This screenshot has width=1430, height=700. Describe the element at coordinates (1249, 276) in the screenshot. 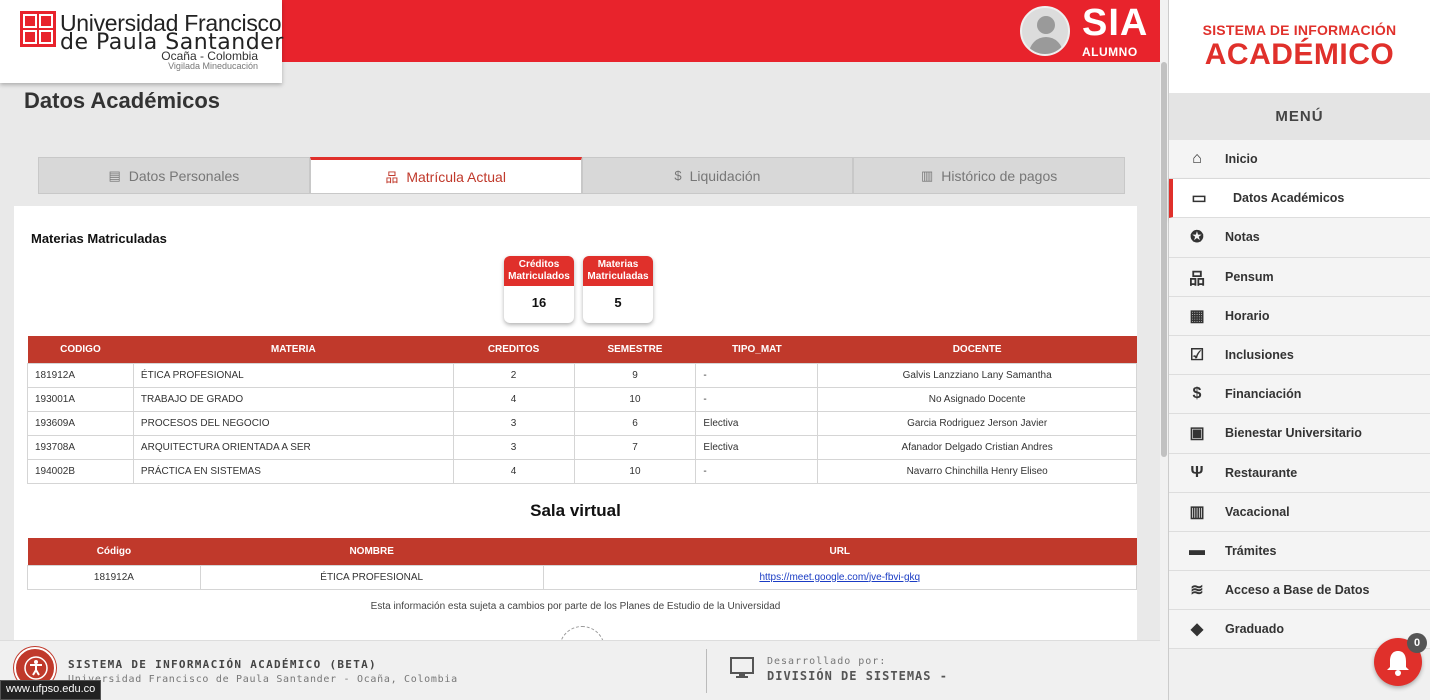

I see `sidebar-item-label: Pensum` at that location.